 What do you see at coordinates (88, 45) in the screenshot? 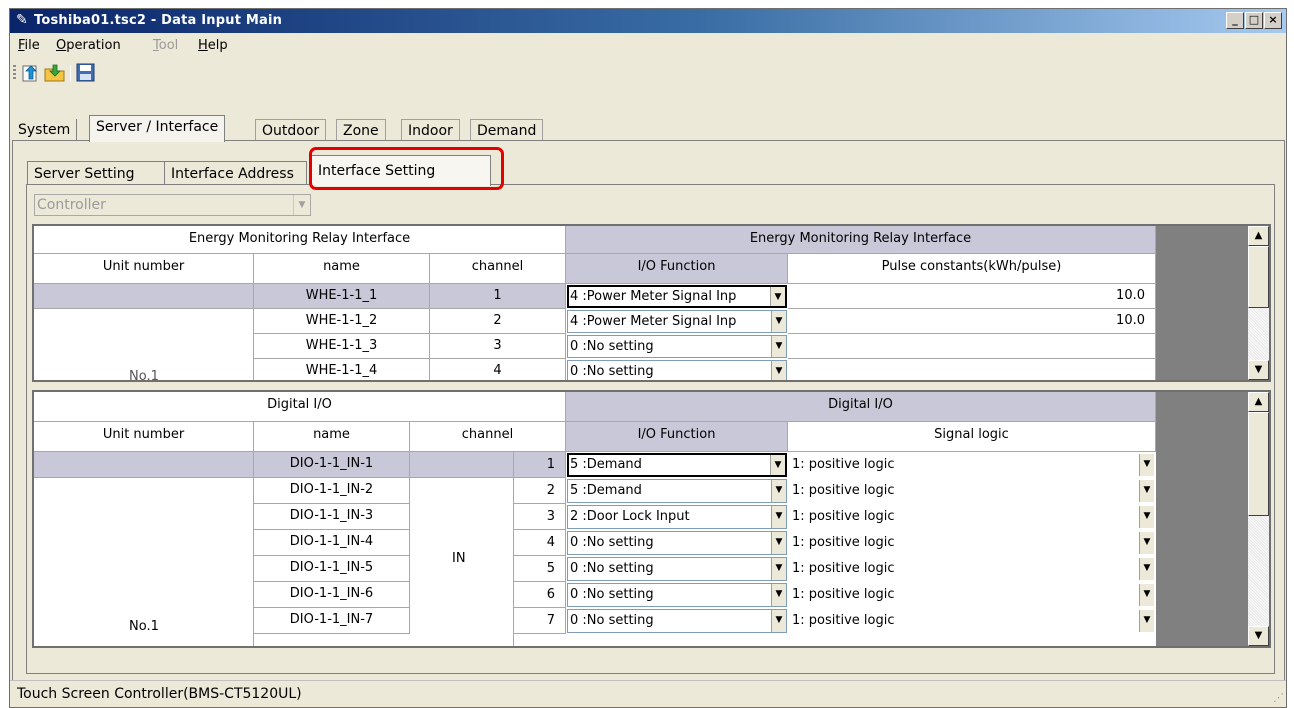
I see `menu-operation: Operation` at bounding box center [88, 45].